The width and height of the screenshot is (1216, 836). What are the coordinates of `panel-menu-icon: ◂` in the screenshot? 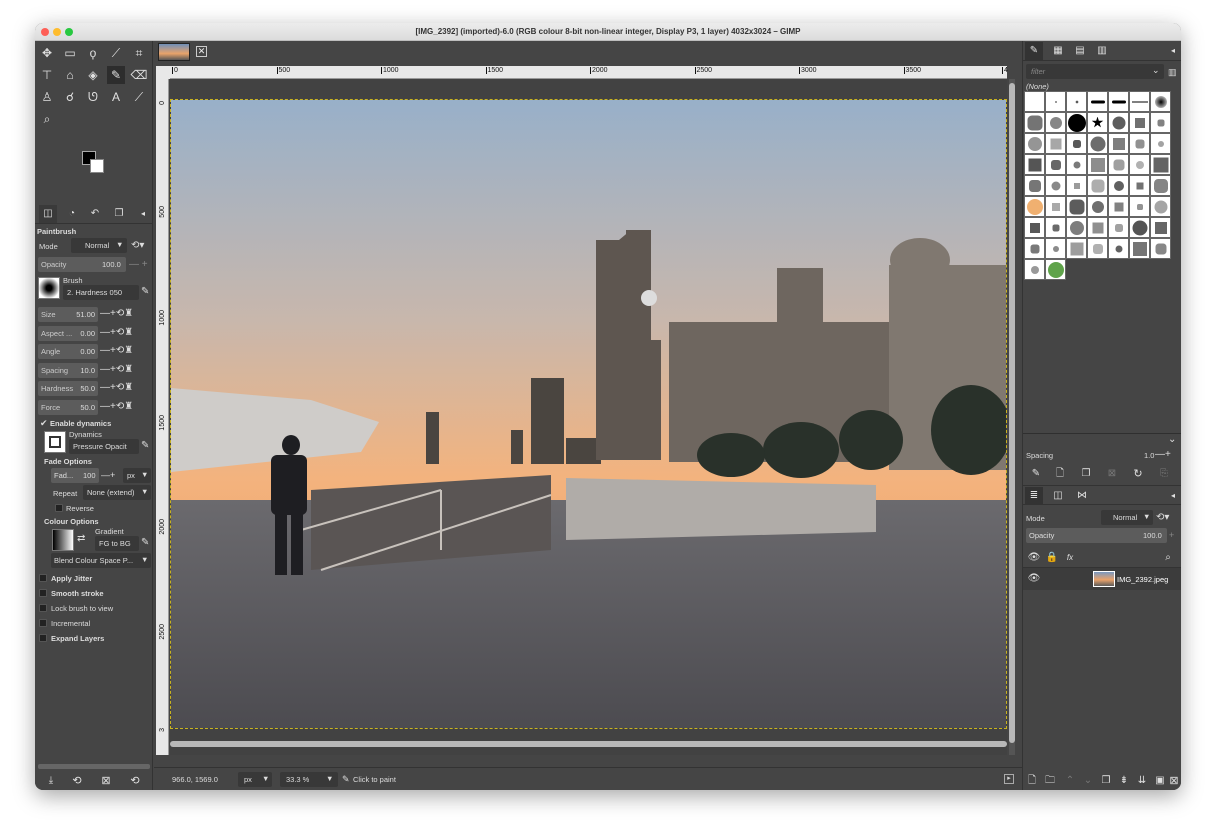 It's located at (1172, 496).